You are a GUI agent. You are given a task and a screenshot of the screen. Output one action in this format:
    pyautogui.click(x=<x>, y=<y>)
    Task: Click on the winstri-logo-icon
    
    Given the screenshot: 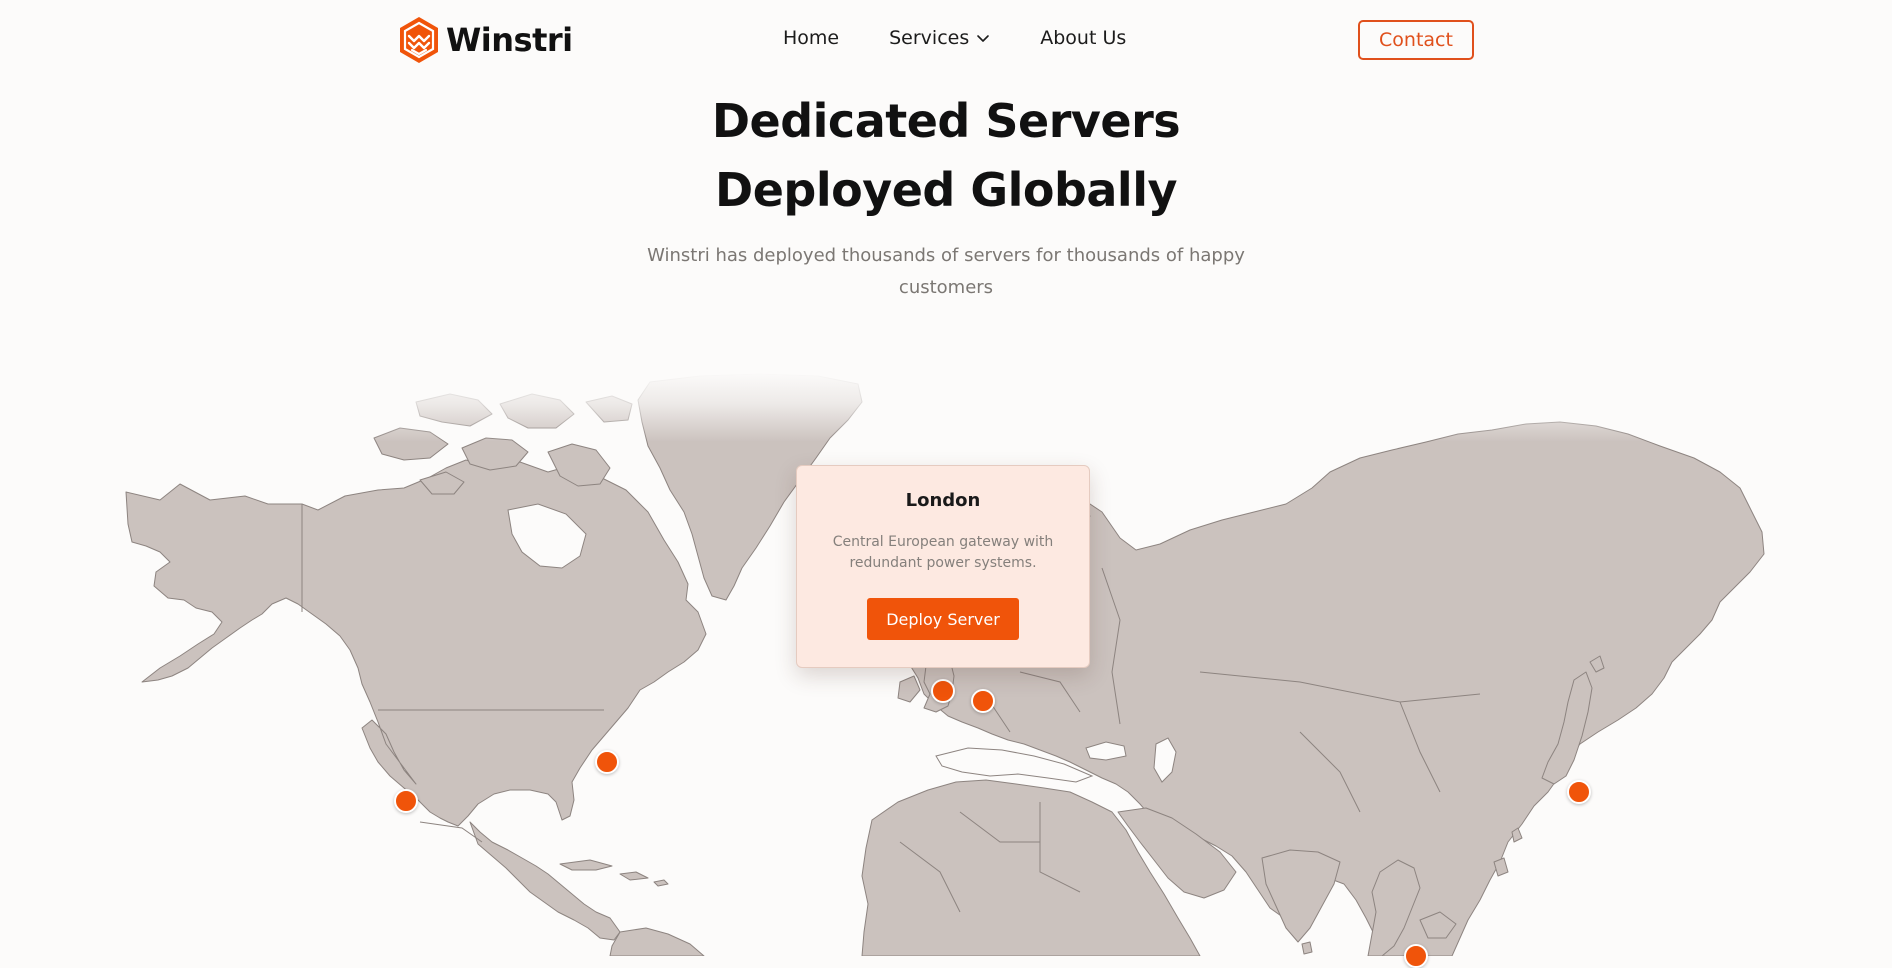 What is the action you would take?
    pyautogui.click(x=419, y=40)
    